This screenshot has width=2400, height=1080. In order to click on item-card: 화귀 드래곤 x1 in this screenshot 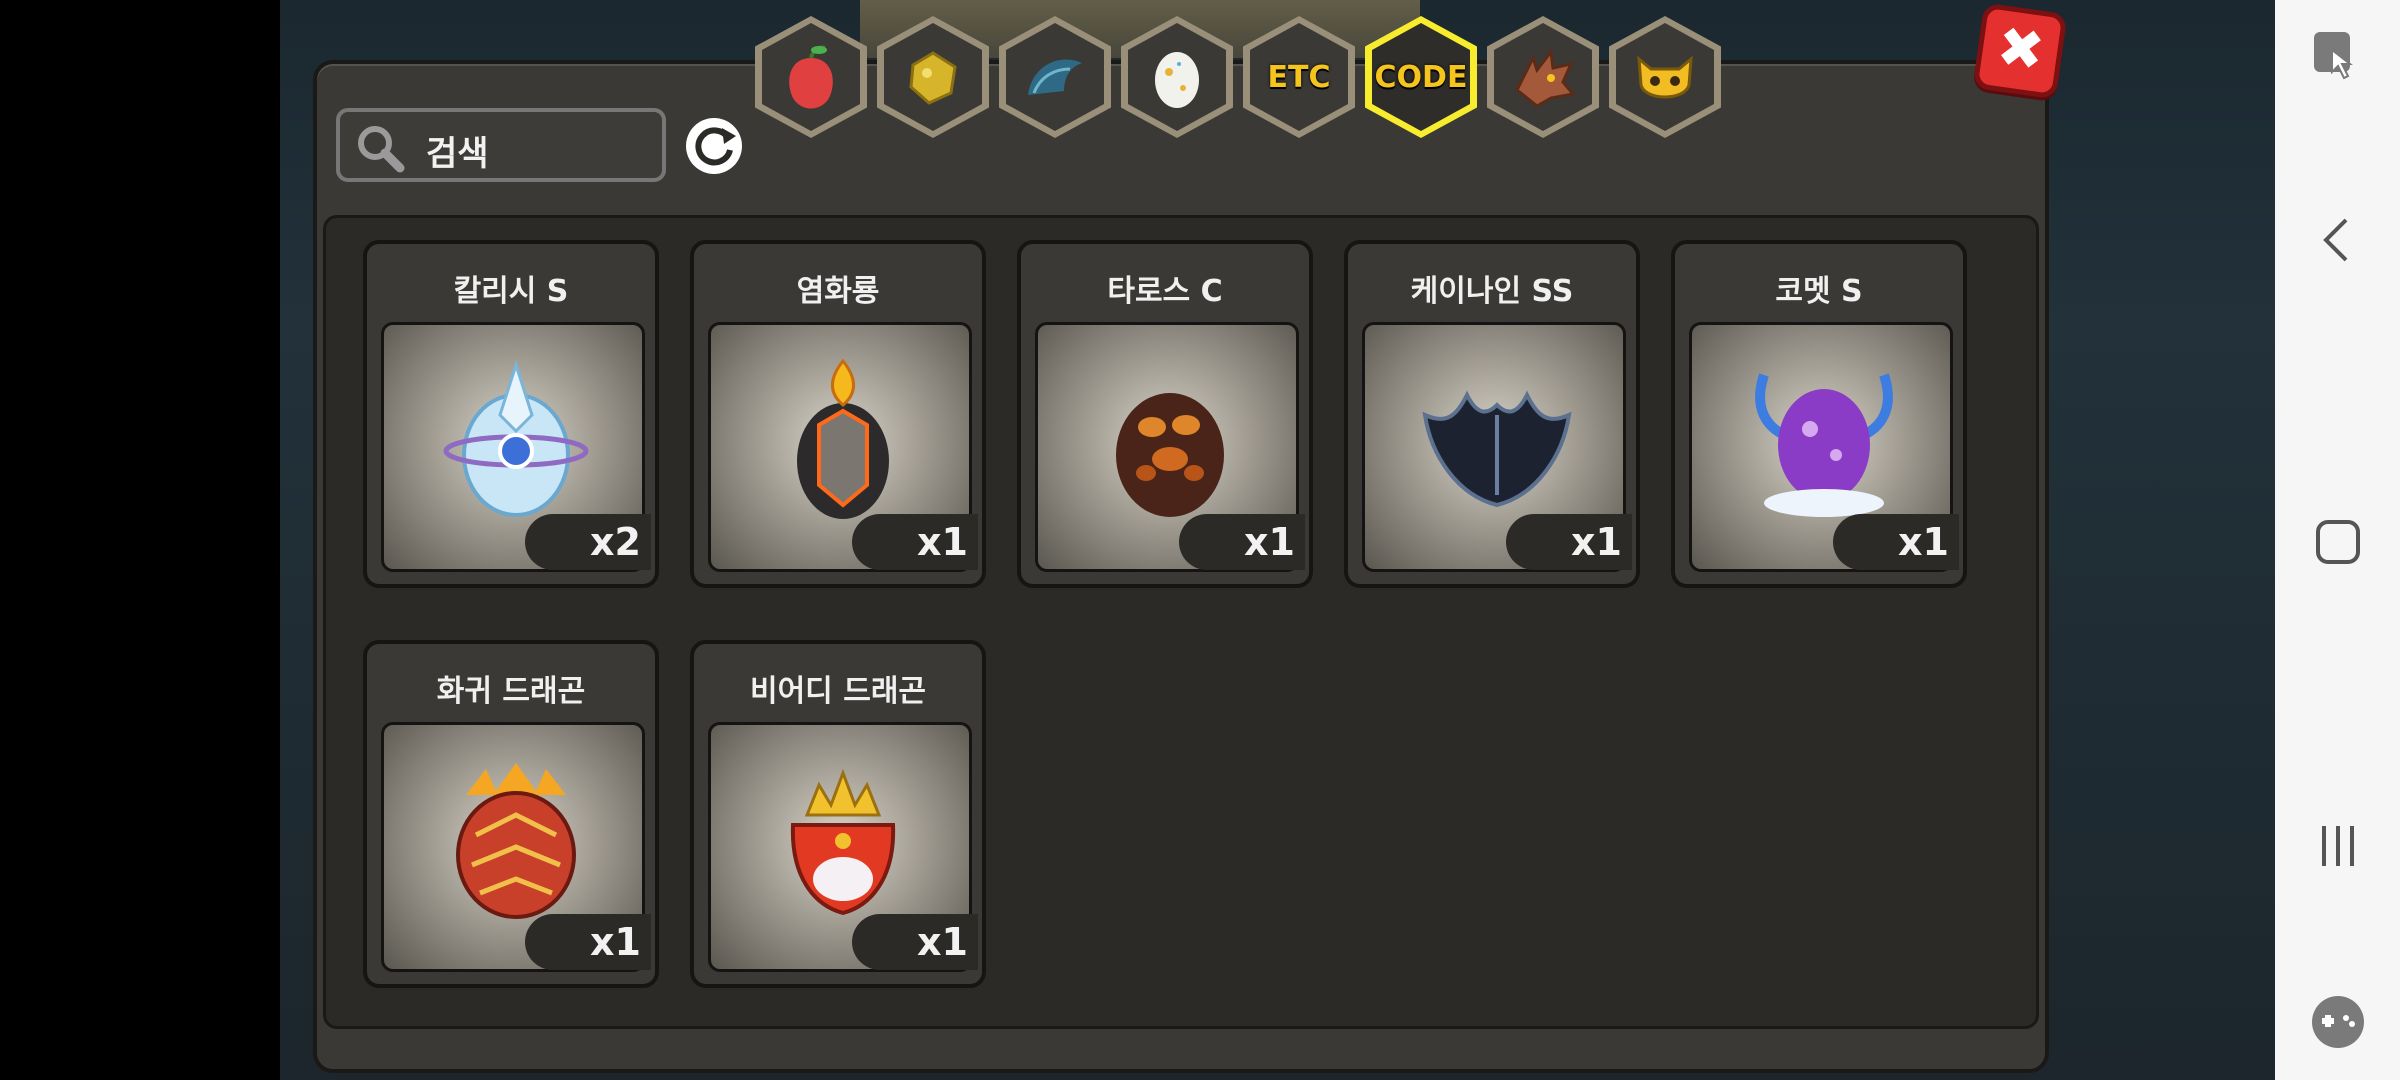, I will do `click(511, 814)`.